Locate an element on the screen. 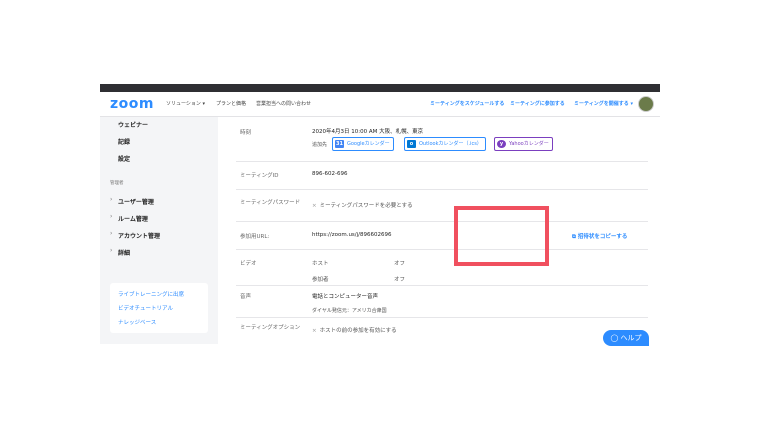 The height and width of the screenshot is (428, 760). sidebar-item-user-management: ユーザー管理 is located at coordinates (136, 201).